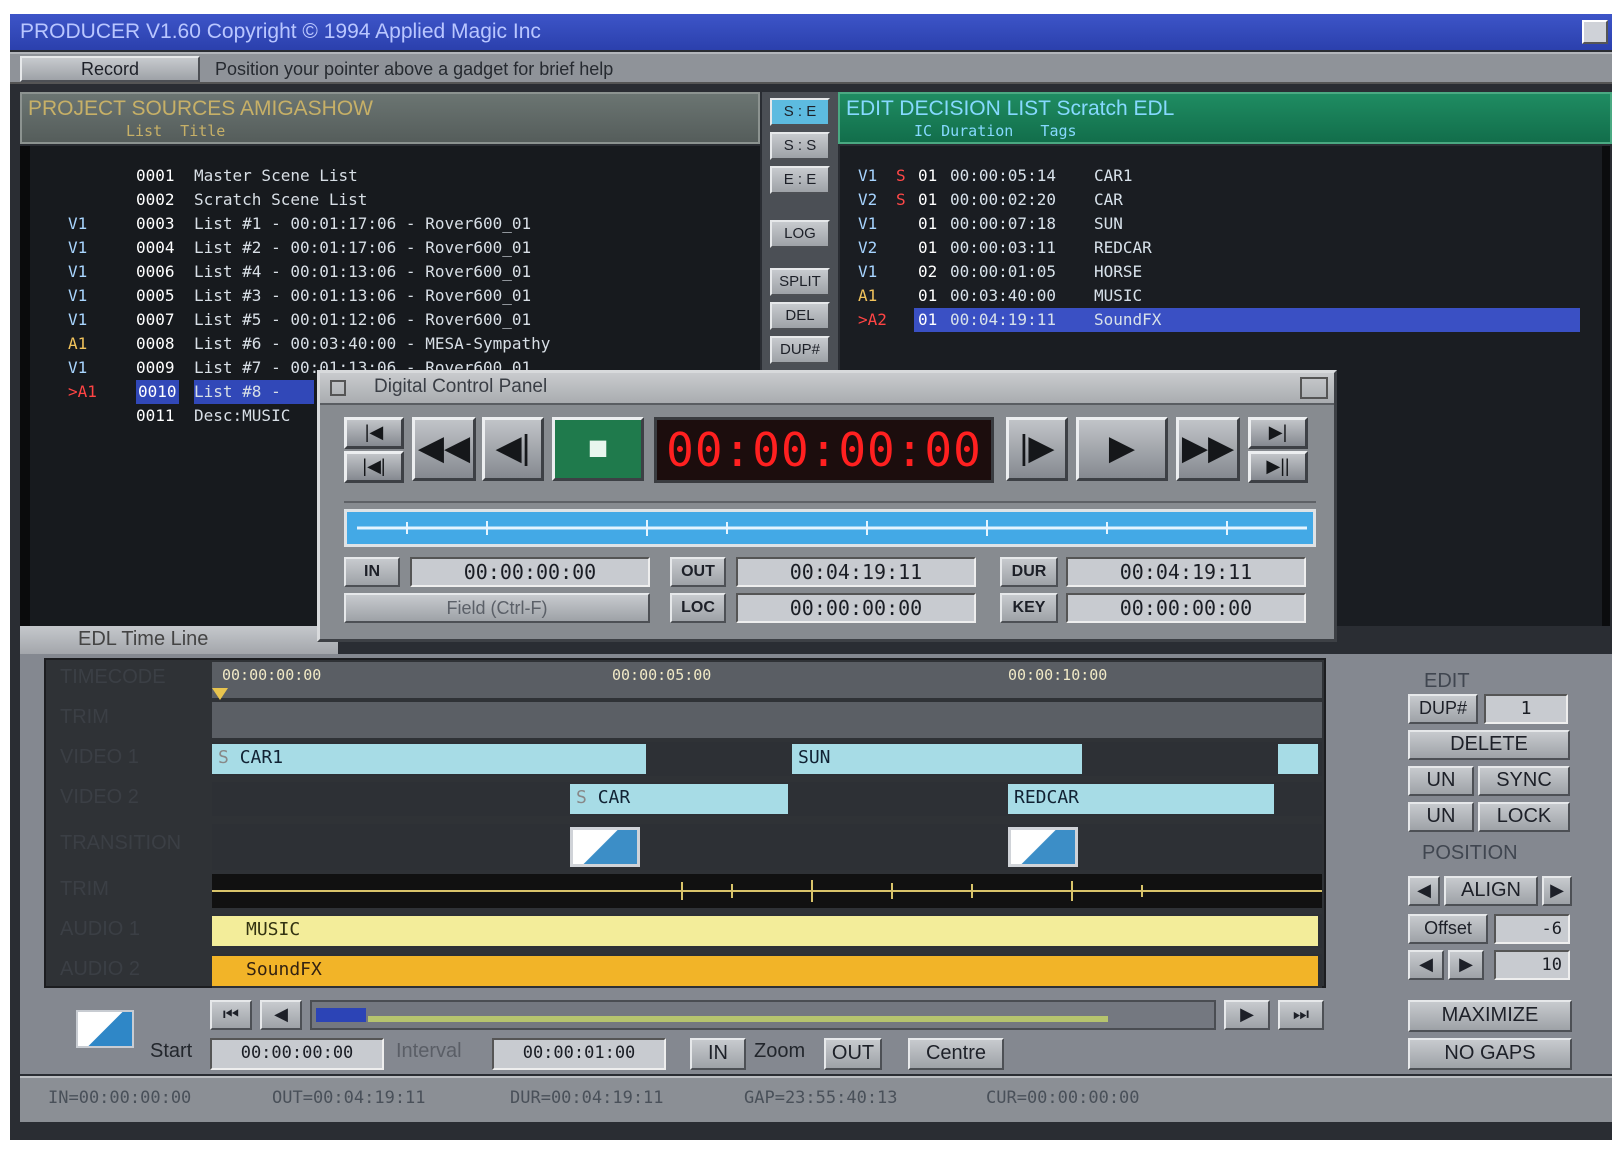 This screenshot has width=1612, height=1152. What do you see at coordinates (718, 1054) in the screenshot?
I see `zoom-in-button: IN` at bounding box center [718, 1054].